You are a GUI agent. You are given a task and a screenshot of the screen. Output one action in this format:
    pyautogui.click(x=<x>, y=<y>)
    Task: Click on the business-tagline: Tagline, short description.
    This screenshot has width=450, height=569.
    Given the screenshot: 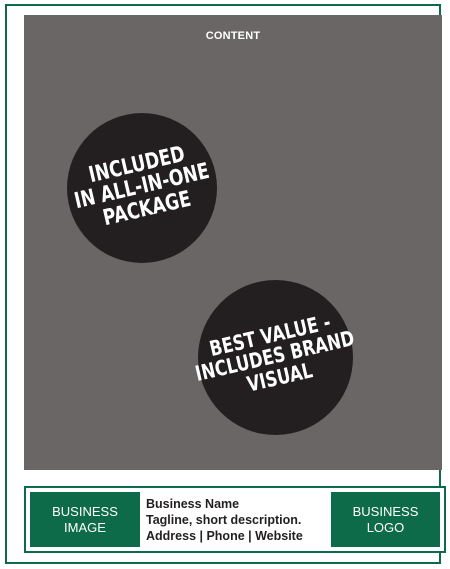 What is the action you would take?
    pyautogui.click(x=224, y=520)
    